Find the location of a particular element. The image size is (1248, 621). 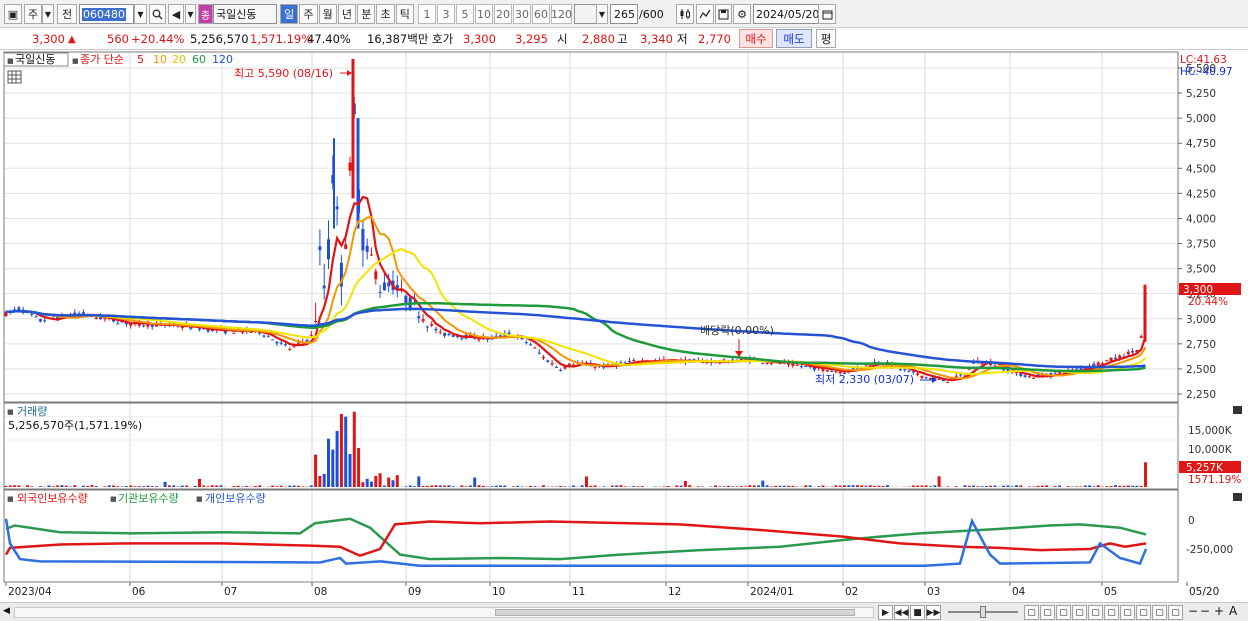

speaker-dropdown-icon: ▼ is located at coordinates (190, 14).